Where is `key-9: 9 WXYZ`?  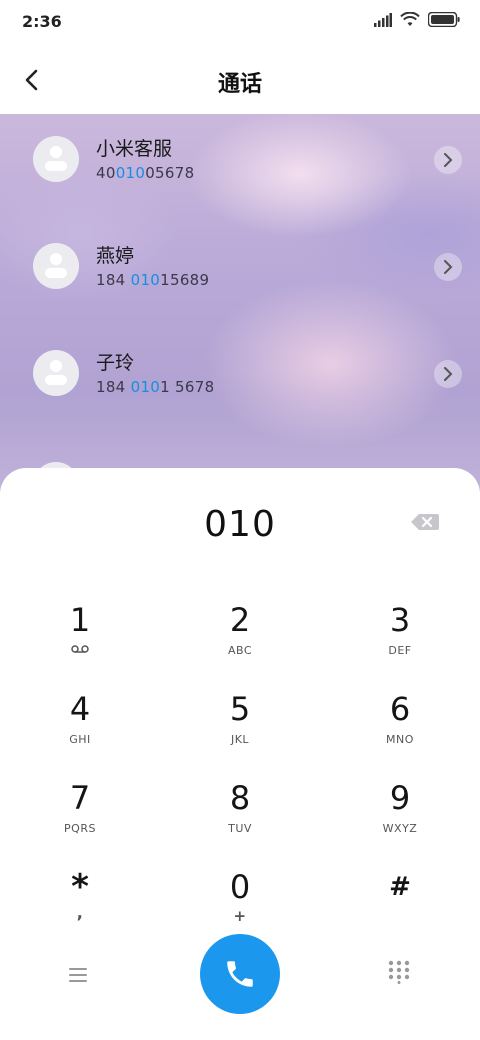
key-9: 9 WXYZ is located at coordinates (400, 814).